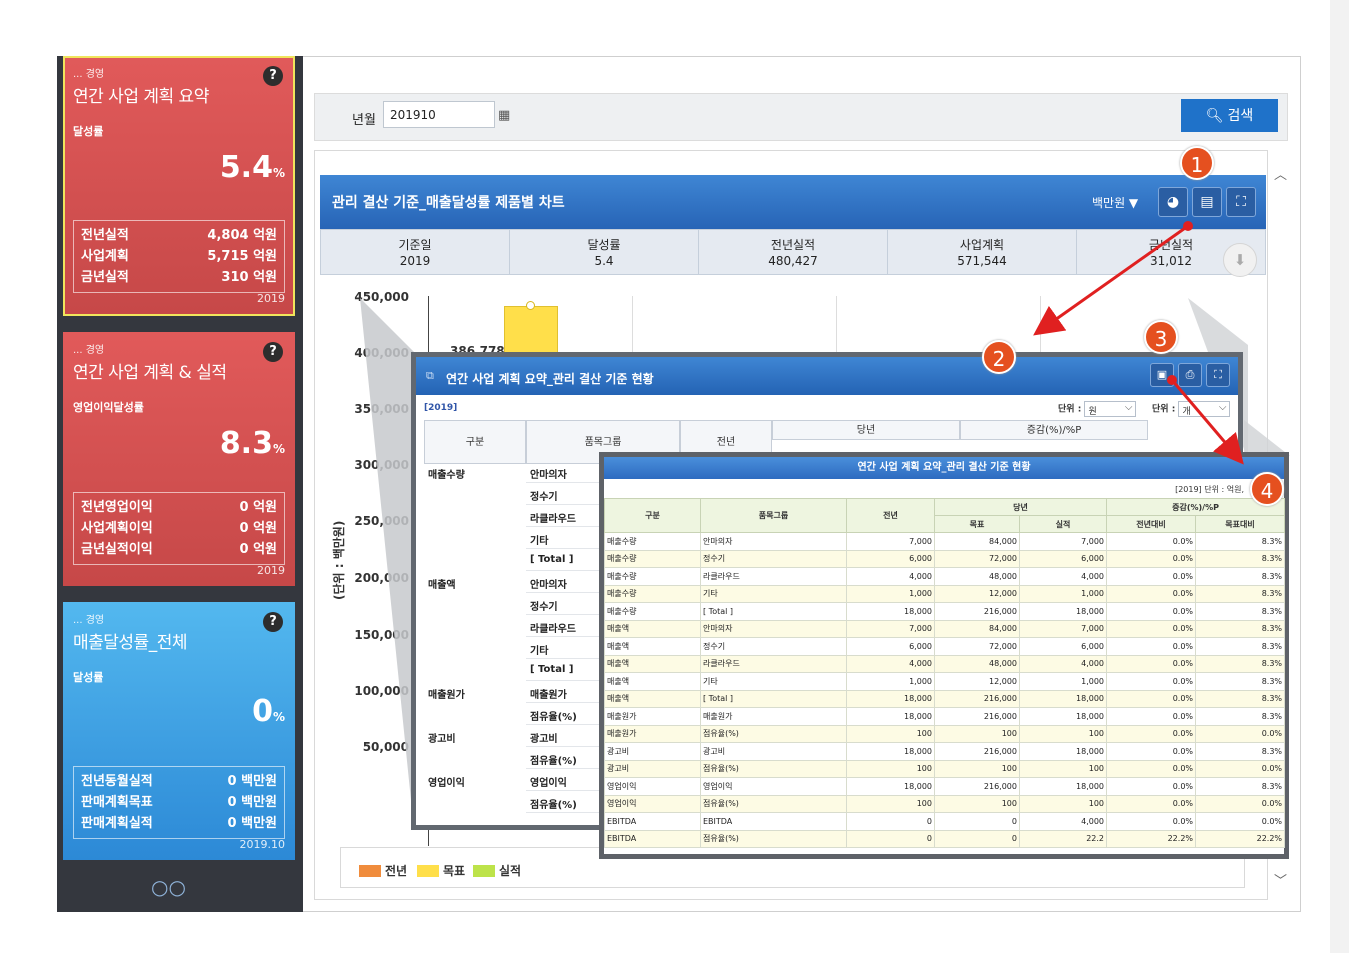 Image resolution: width=1349 pixels, height=953 pixels. Describe the element at coordinates (999, 357) in the screenshot. I see `callout-2: 2` at that location.